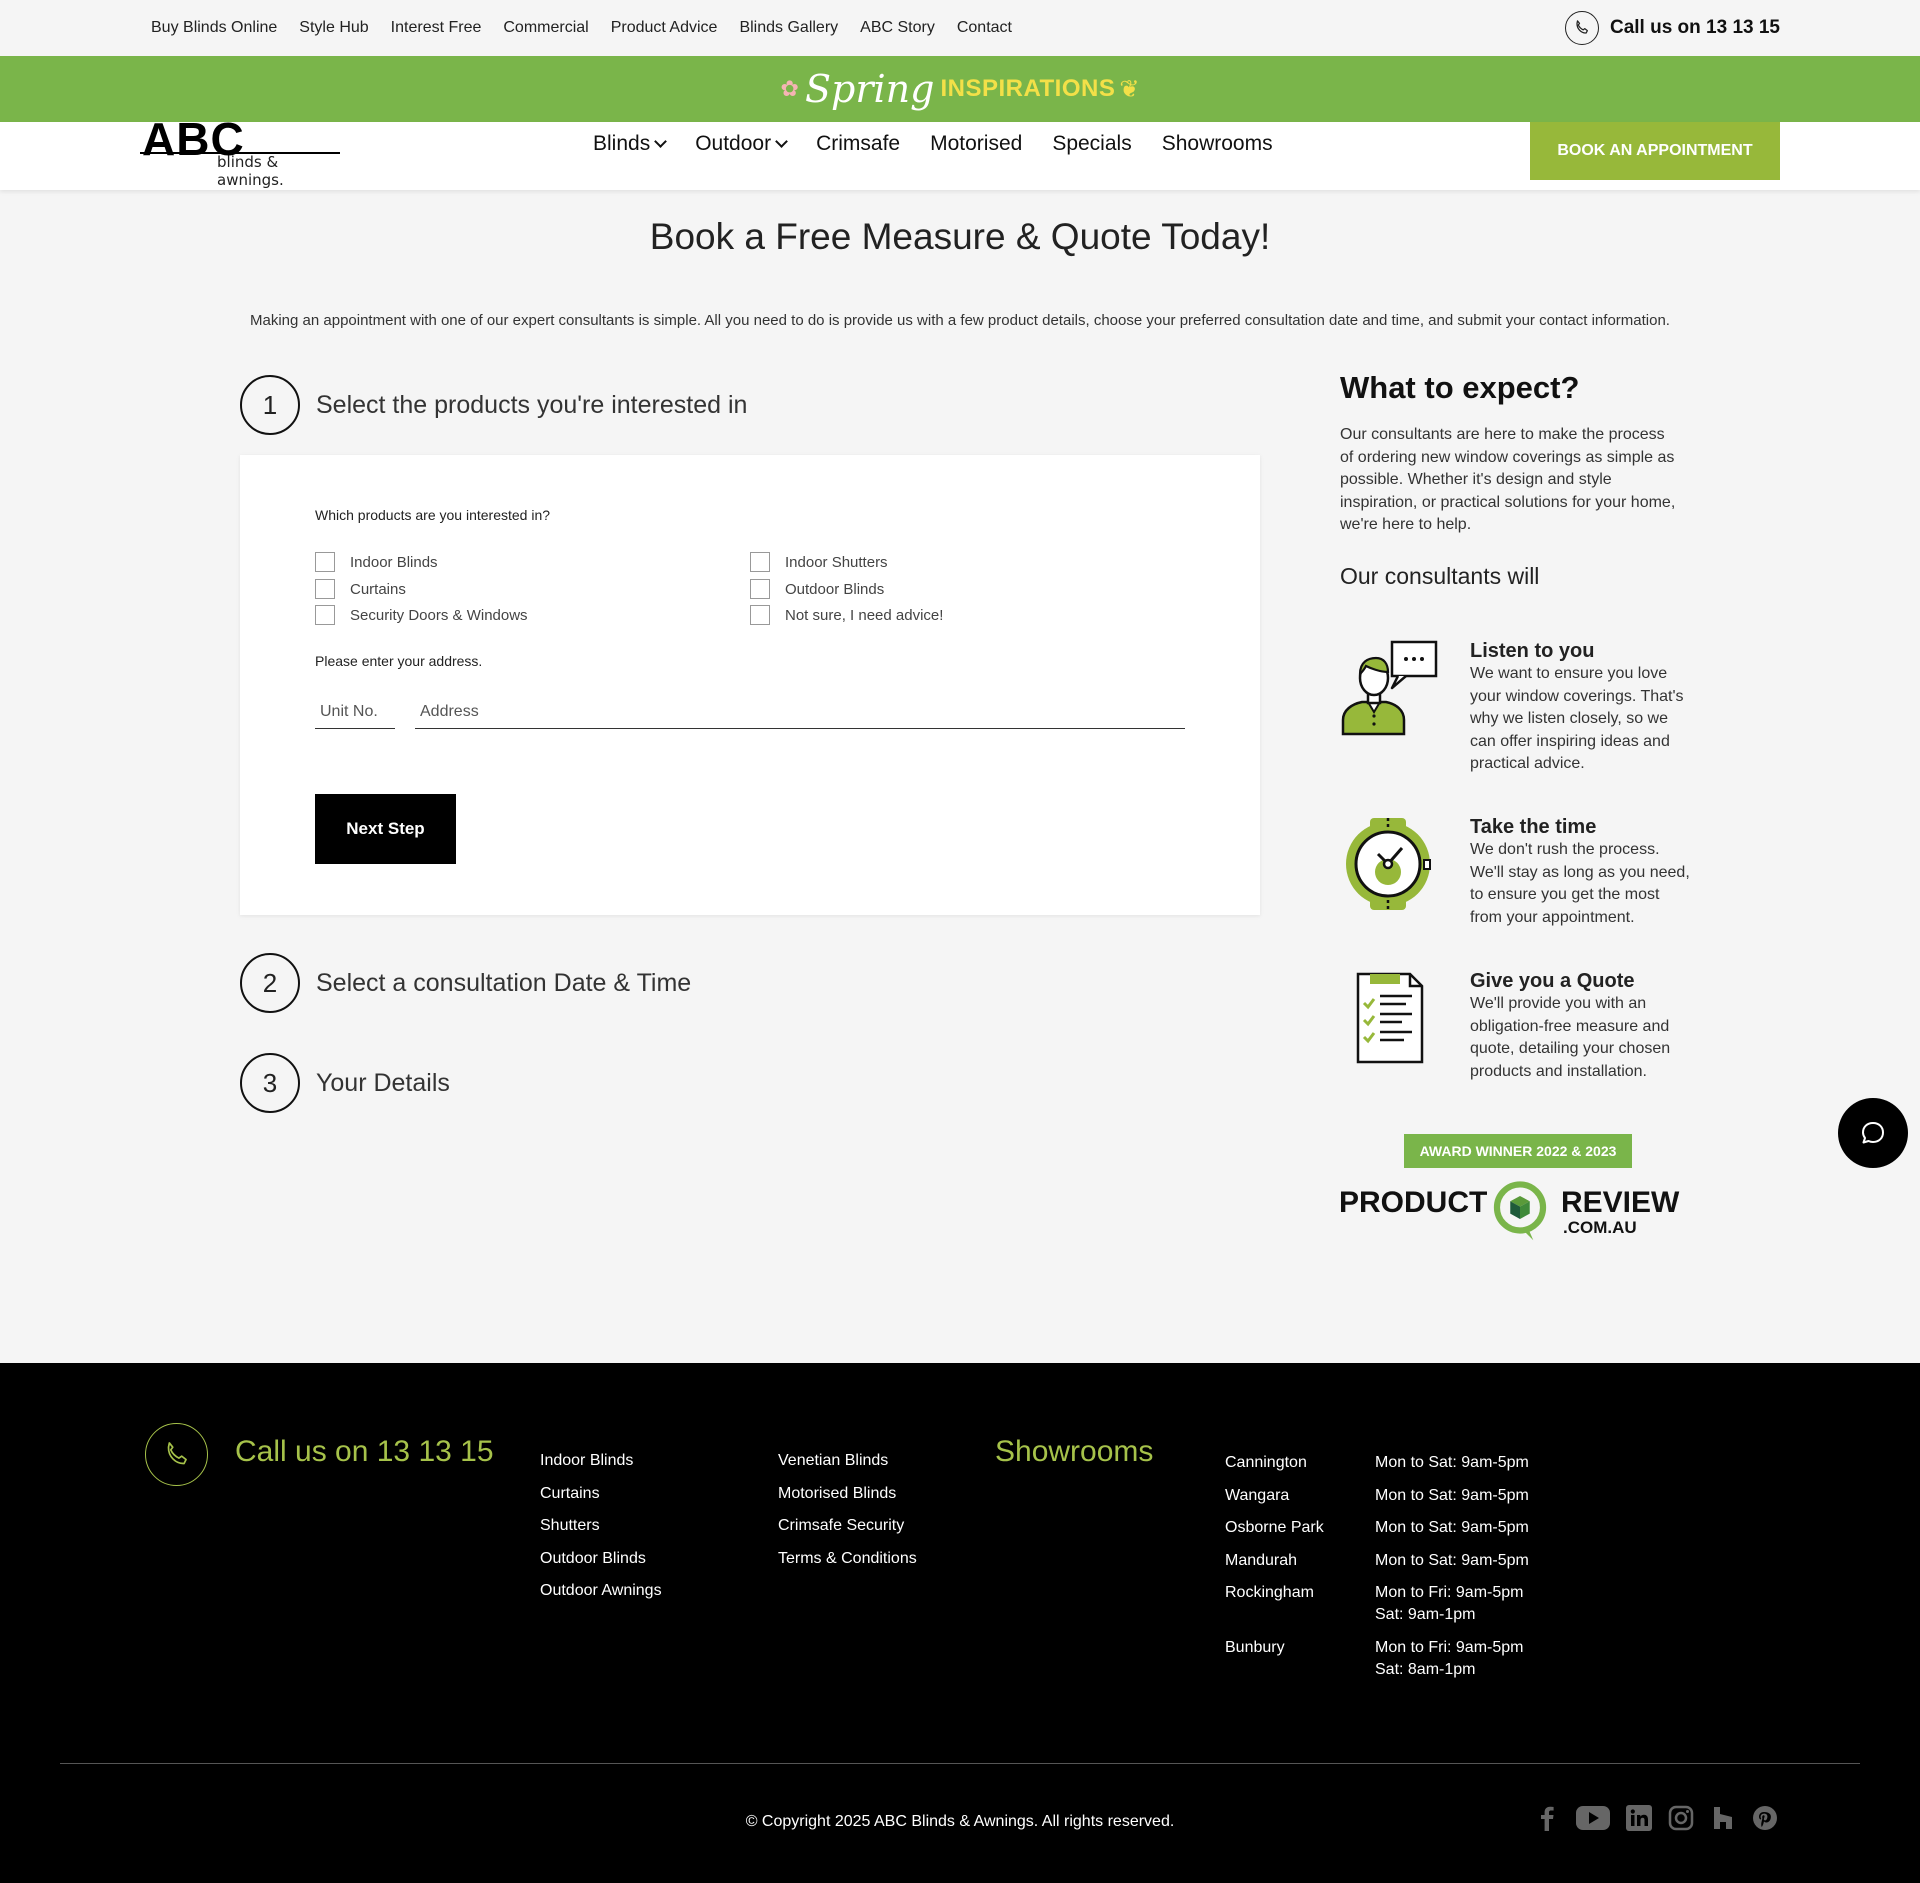 The height and width of the screenshot is (1883, 1920). Describe the element at coordinates (984, 28) in the screenshot. I see `utility-link-contact: Contact` at that location.